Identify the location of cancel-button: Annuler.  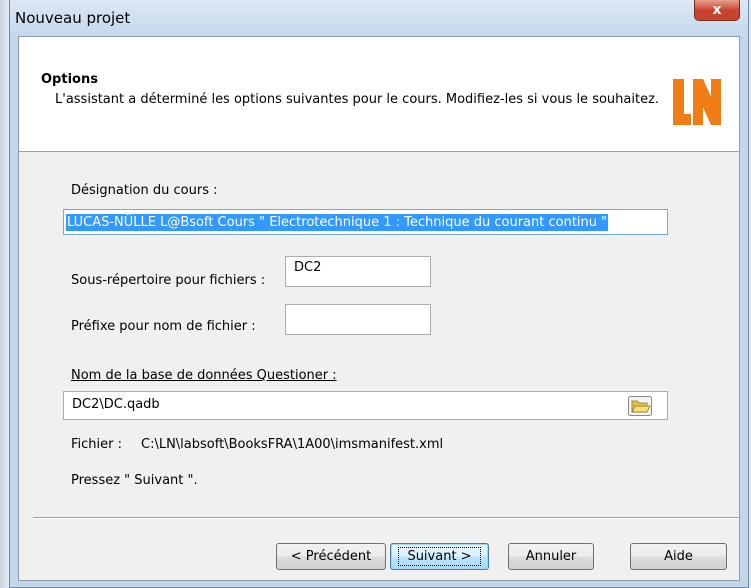
(551, 556).